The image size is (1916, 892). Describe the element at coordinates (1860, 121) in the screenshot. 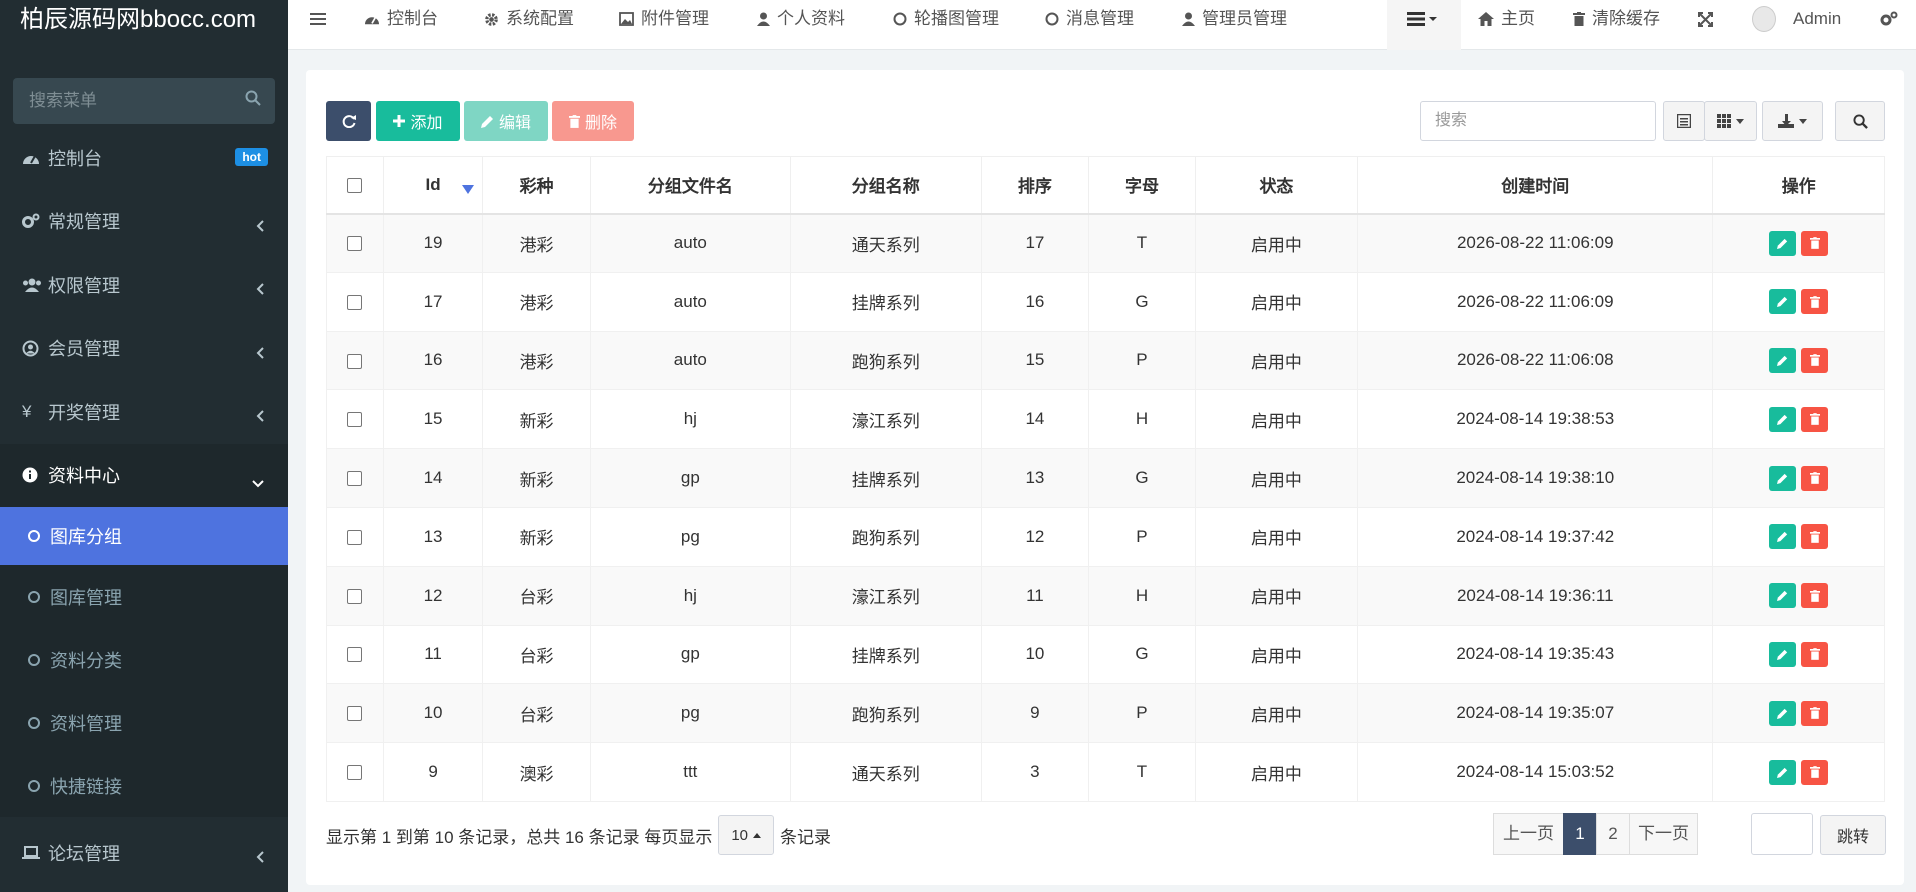

I see `search-toggle-button` at that location.